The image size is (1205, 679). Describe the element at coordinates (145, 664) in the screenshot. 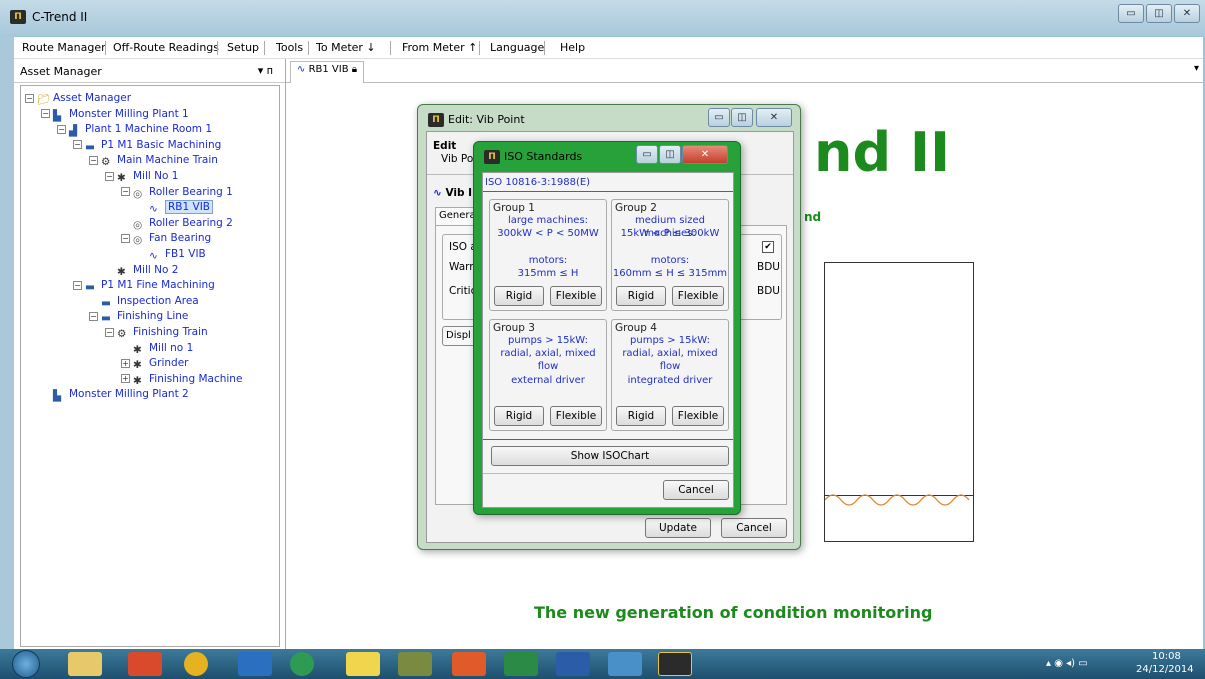

I see `paint-icon` at that location.